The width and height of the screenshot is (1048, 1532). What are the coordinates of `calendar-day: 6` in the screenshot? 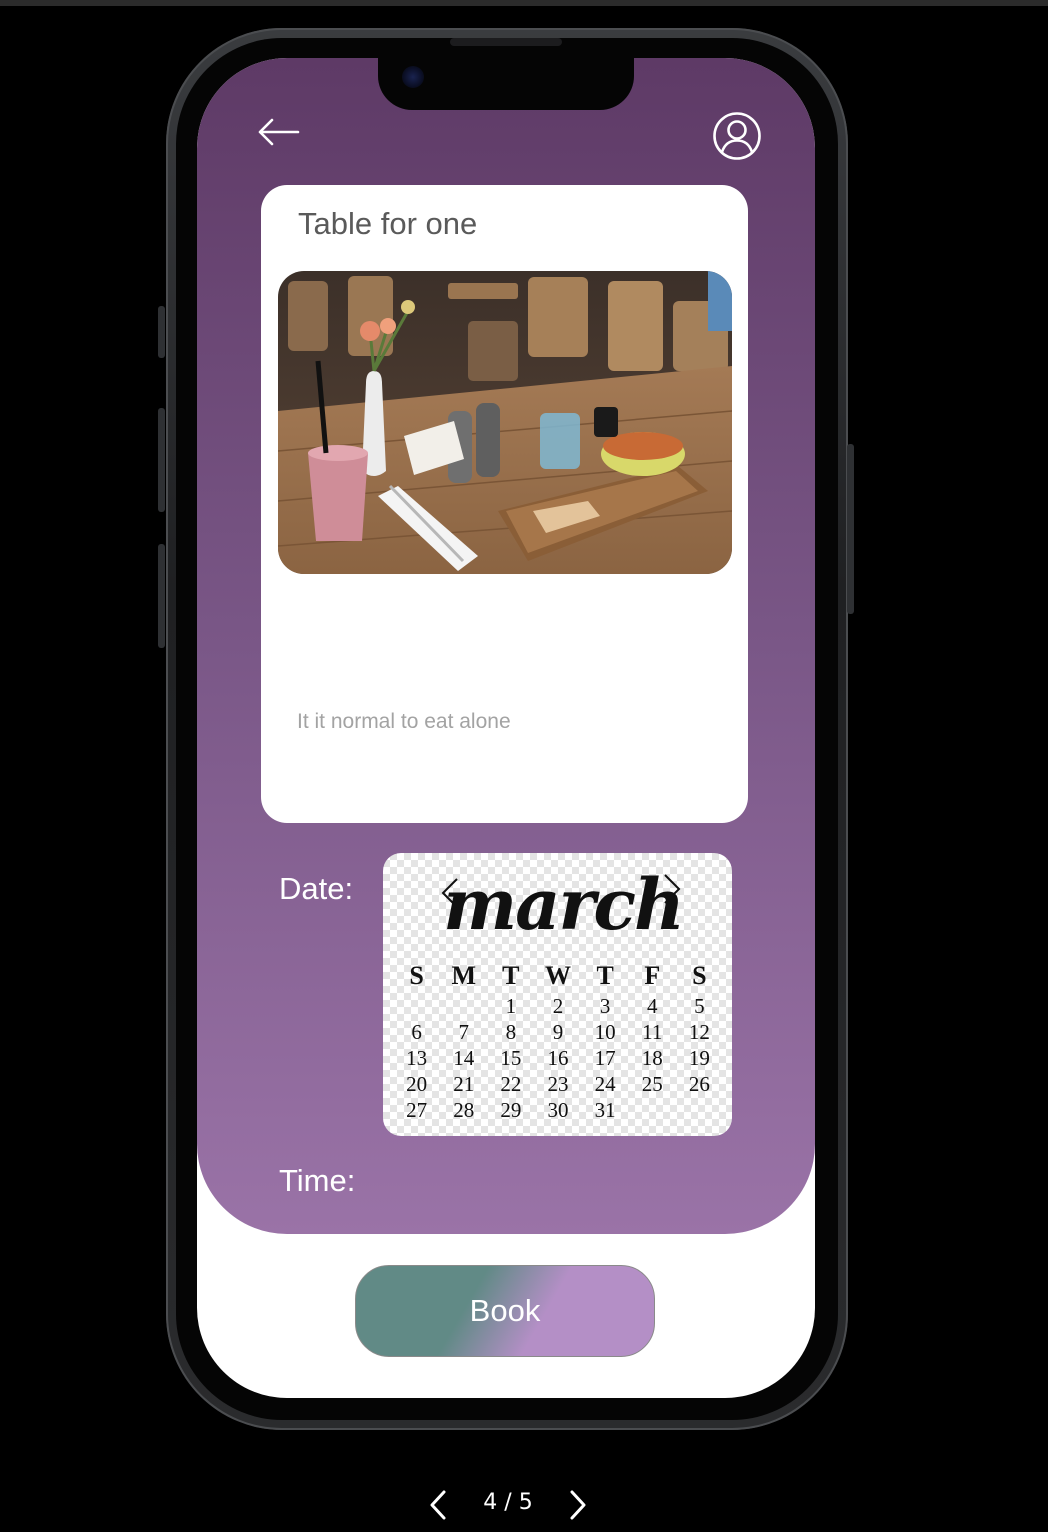 It's located at (416, 1032).